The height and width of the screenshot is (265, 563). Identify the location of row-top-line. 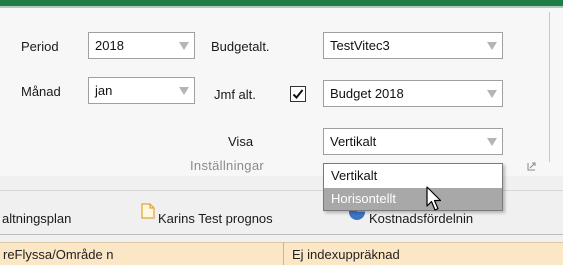
(281, 242).